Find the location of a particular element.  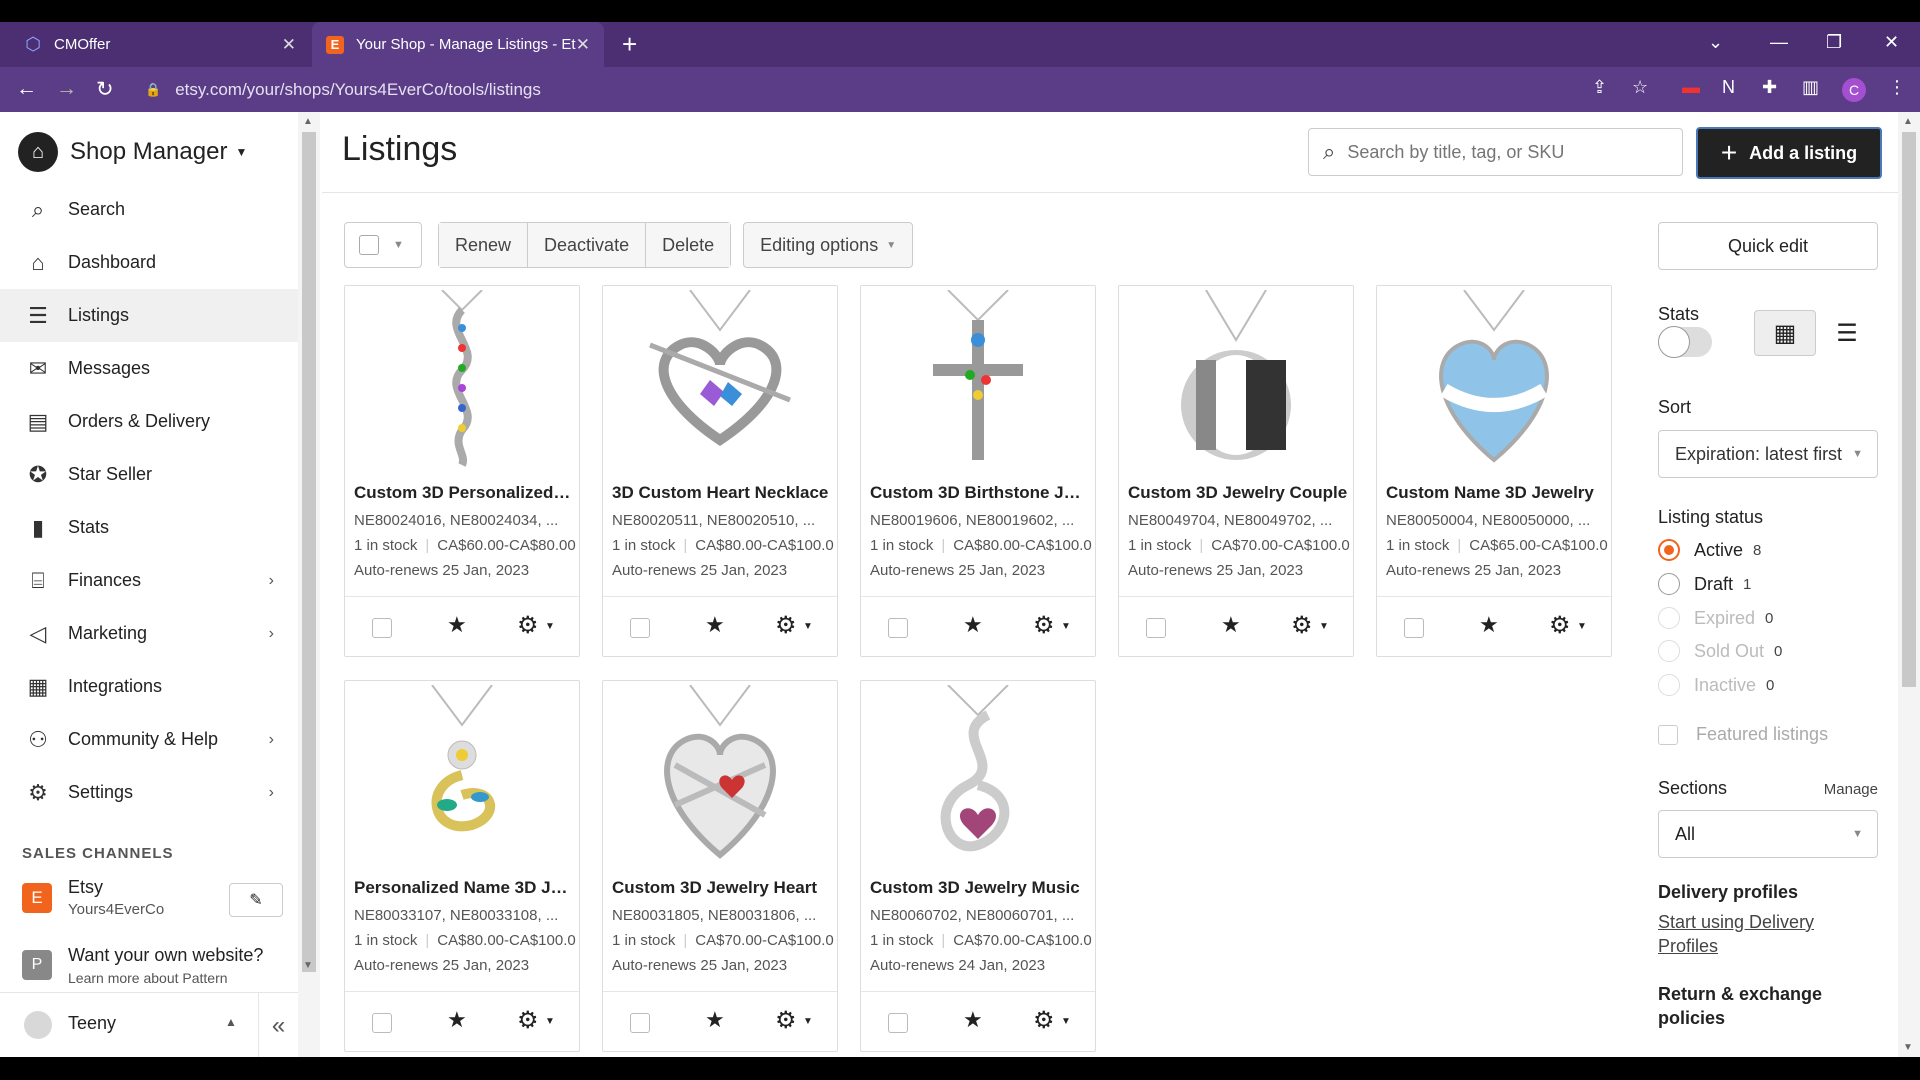

sections-select: All ▼ is located at coordinates (1768, 834).